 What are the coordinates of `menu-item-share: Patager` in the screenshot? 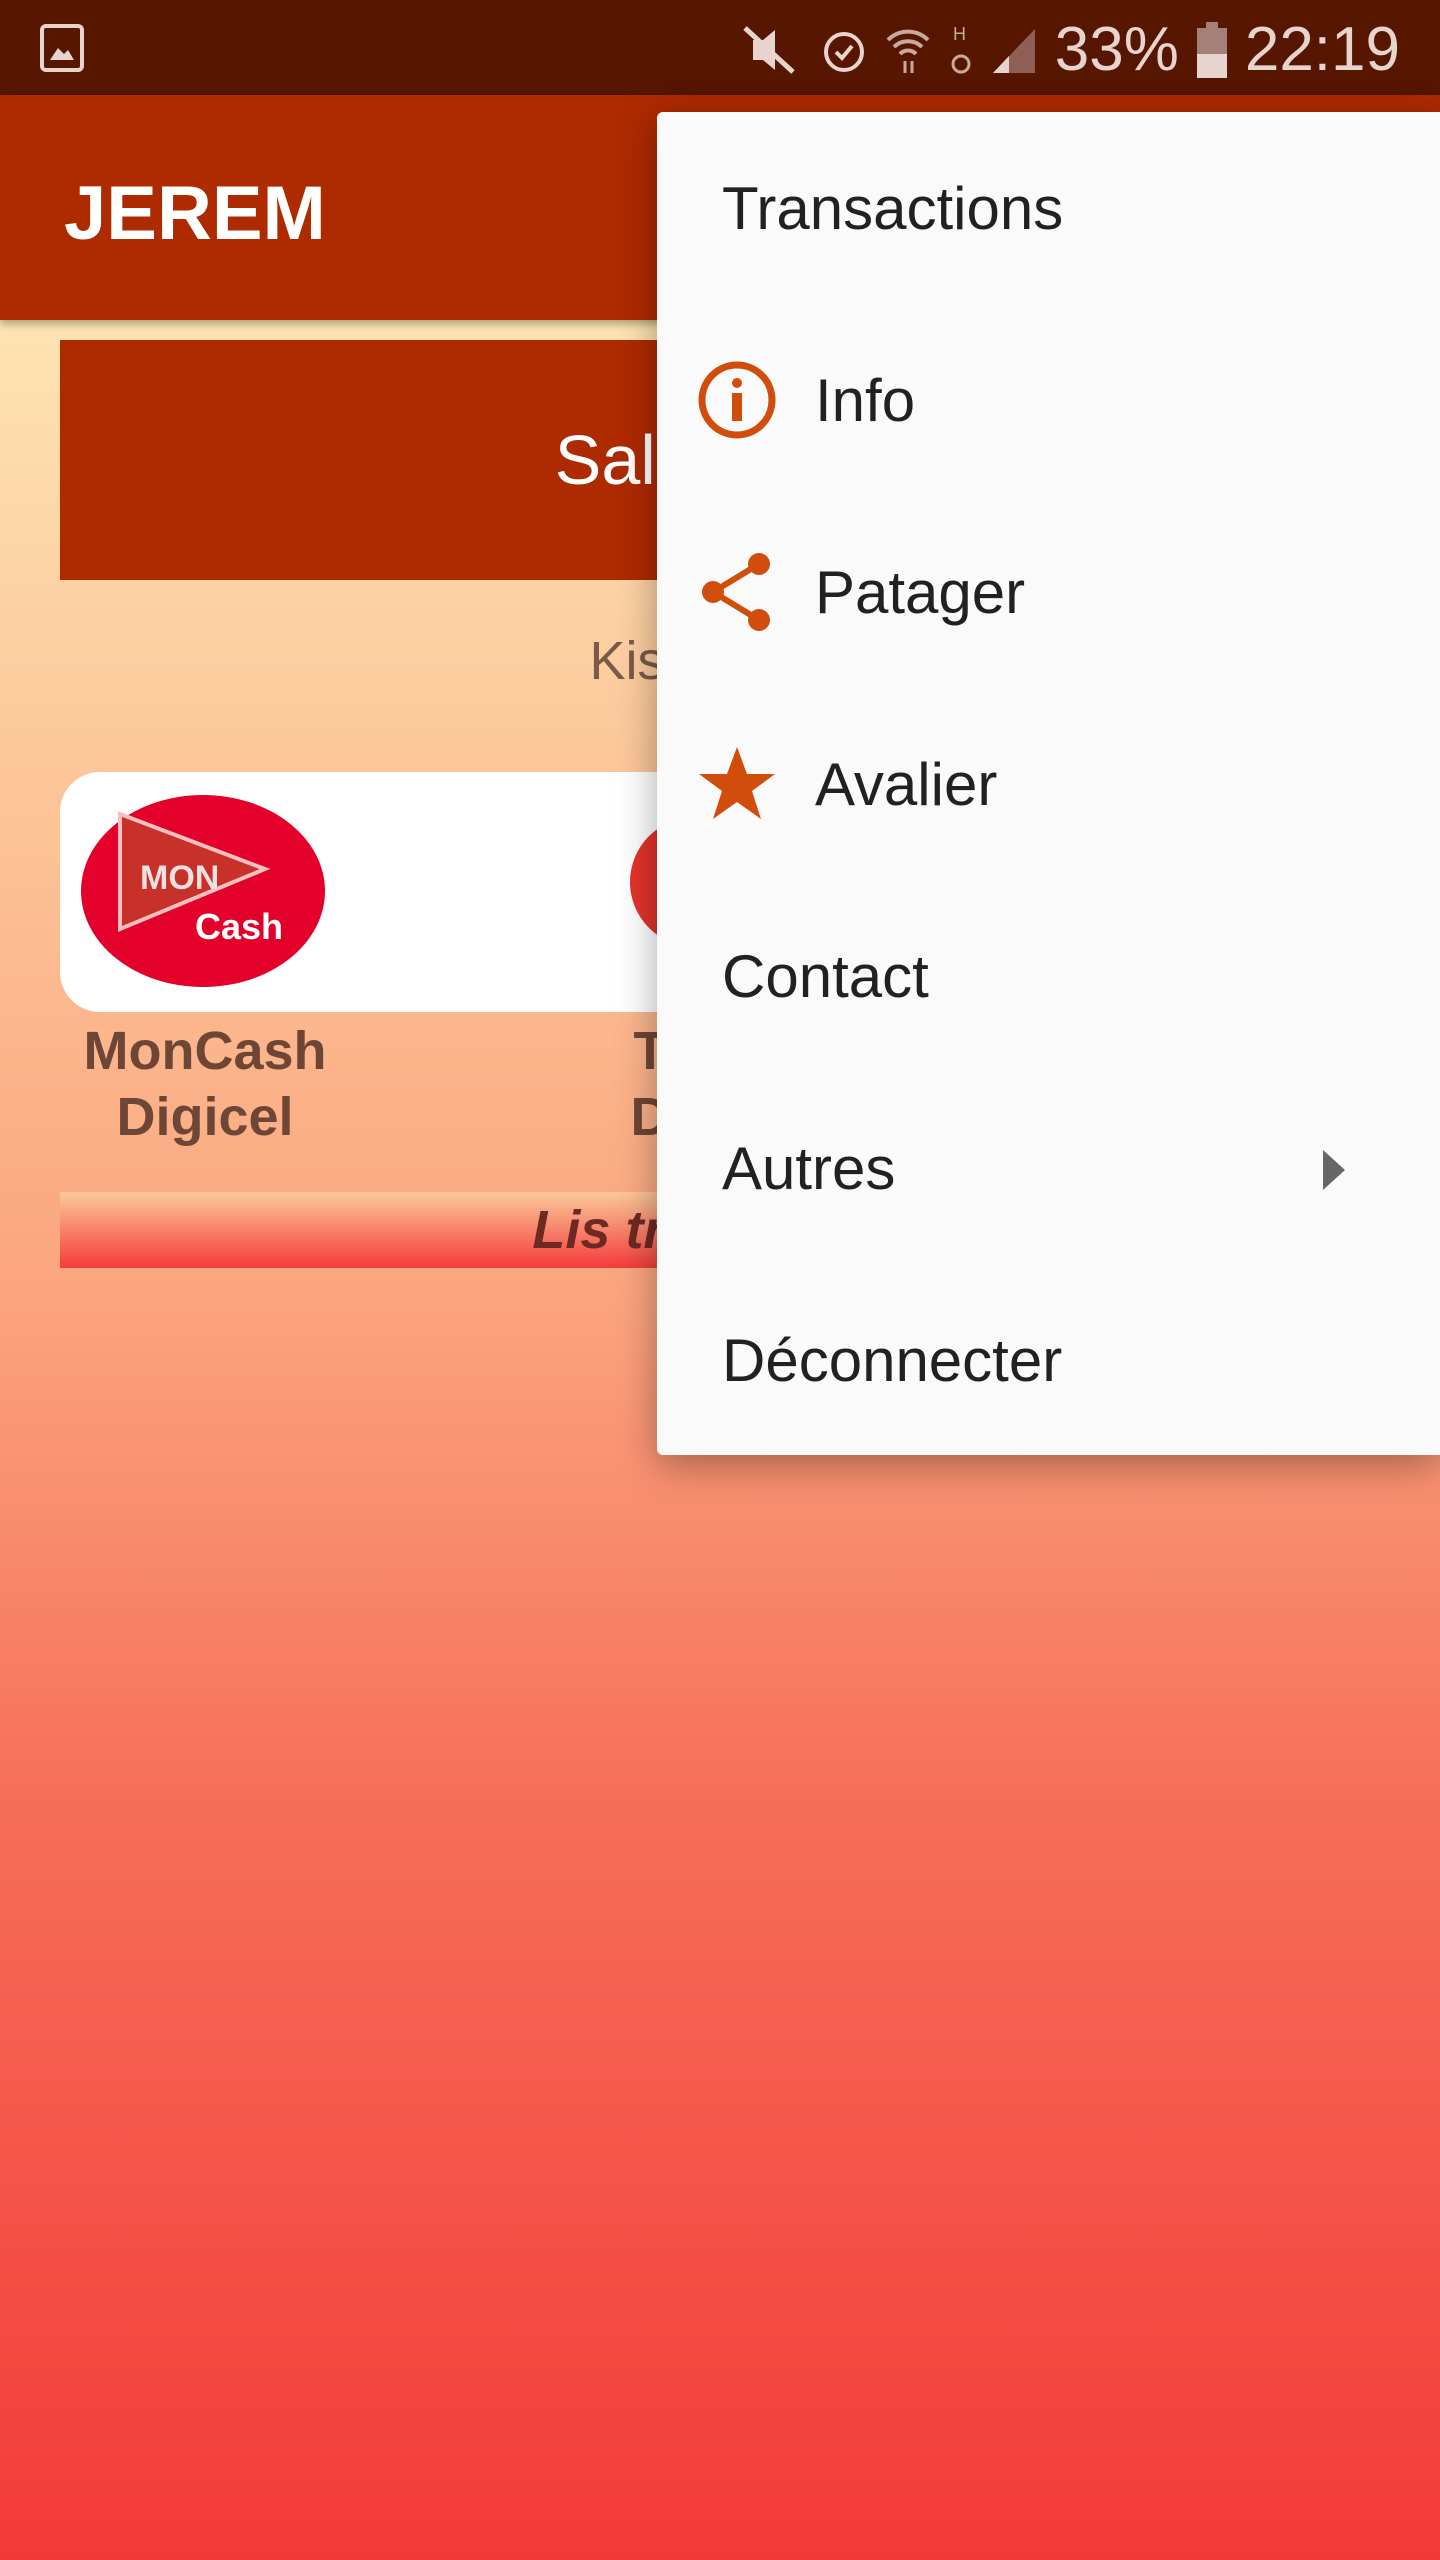 It's located at (1048, 592).